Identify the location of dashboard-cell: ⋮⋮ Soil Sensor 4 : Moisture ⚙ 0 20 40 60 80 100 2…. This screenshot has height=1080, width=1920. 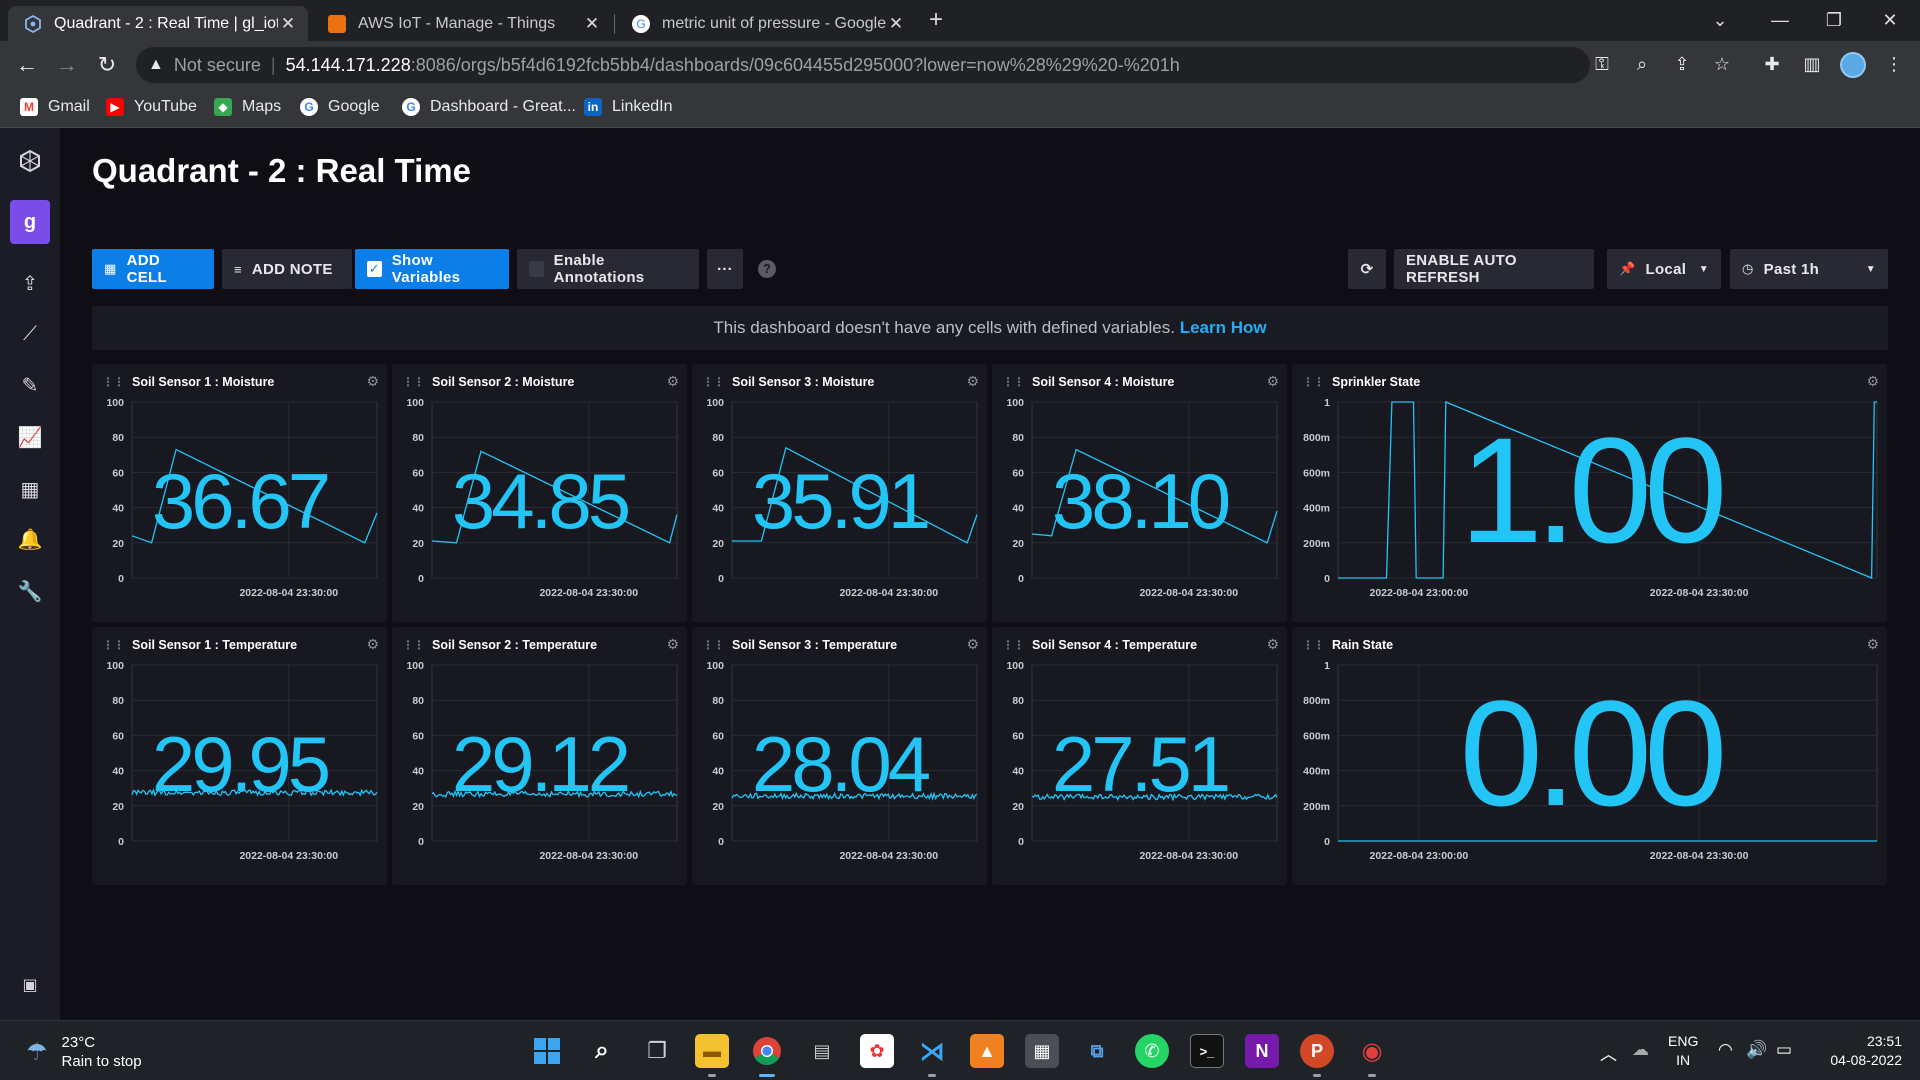
(1139, 493).